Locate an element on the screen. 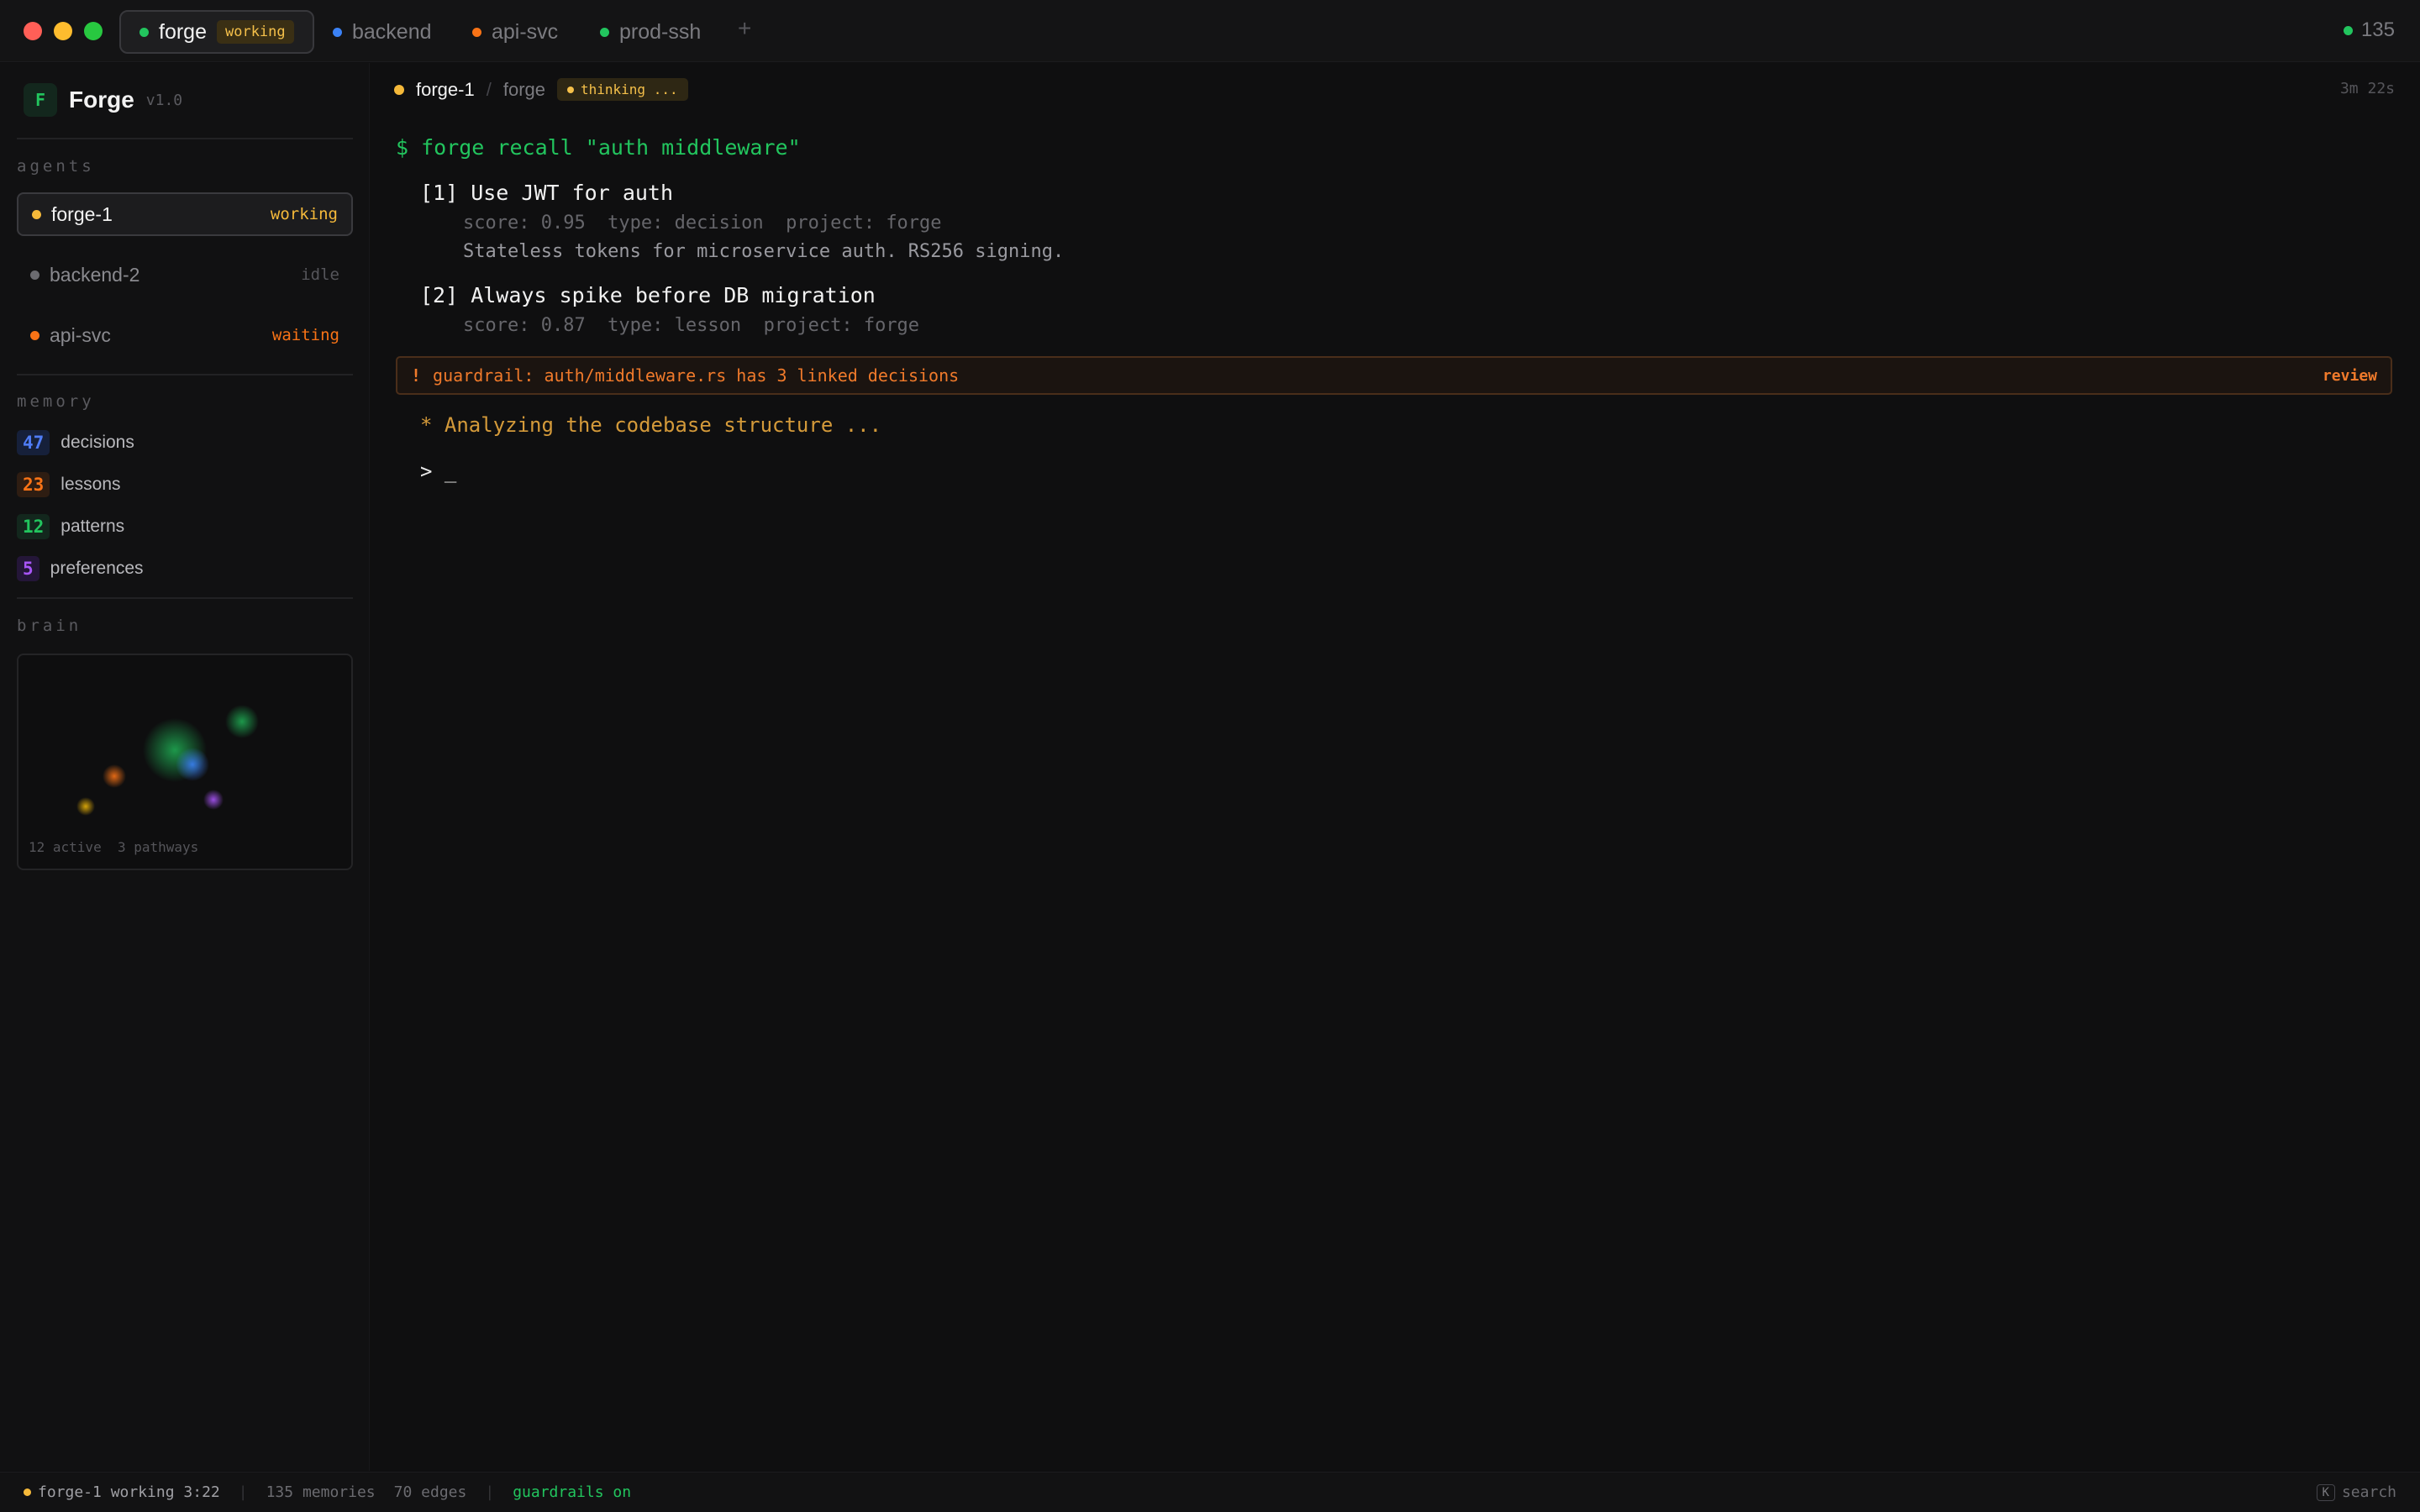 The height and width of the screenshot is (1512, 2420). agent-status: working is located at coordinates (304, 214).